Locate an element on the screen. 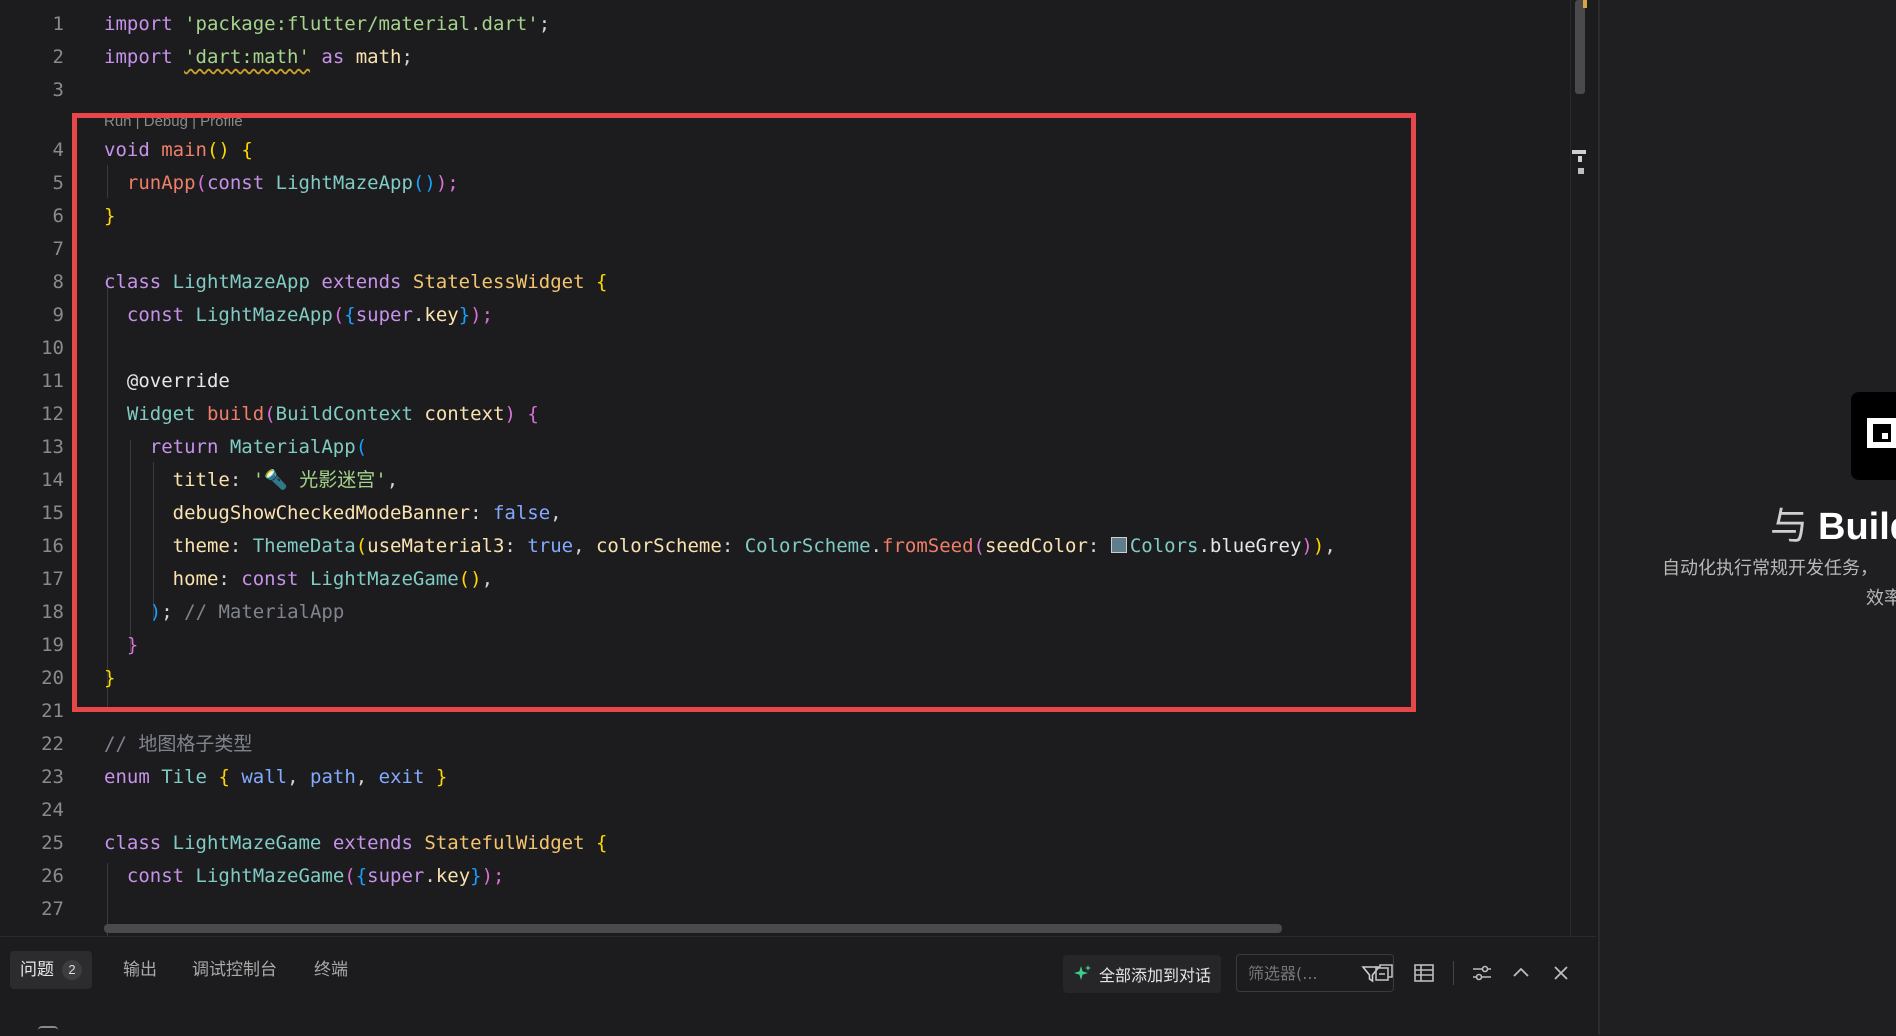 Image resolution: width=1896 pixels, height=1036 pixels. line-number: 6 is located at coordinates (58, 216).